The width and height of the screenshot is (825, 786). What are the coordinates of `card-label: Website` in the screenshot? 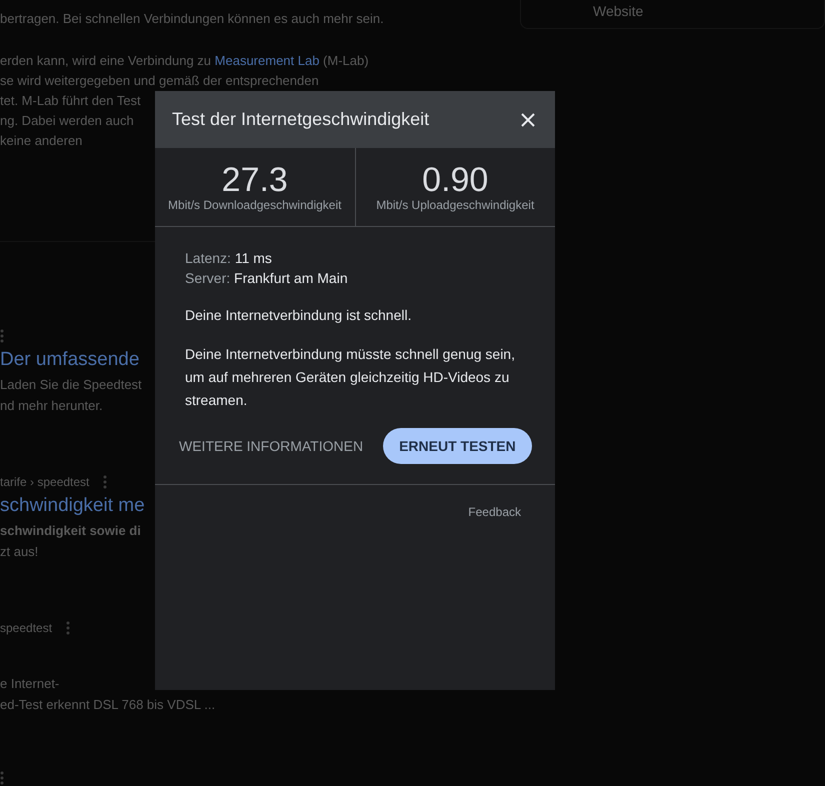 It's located at (618, 11).